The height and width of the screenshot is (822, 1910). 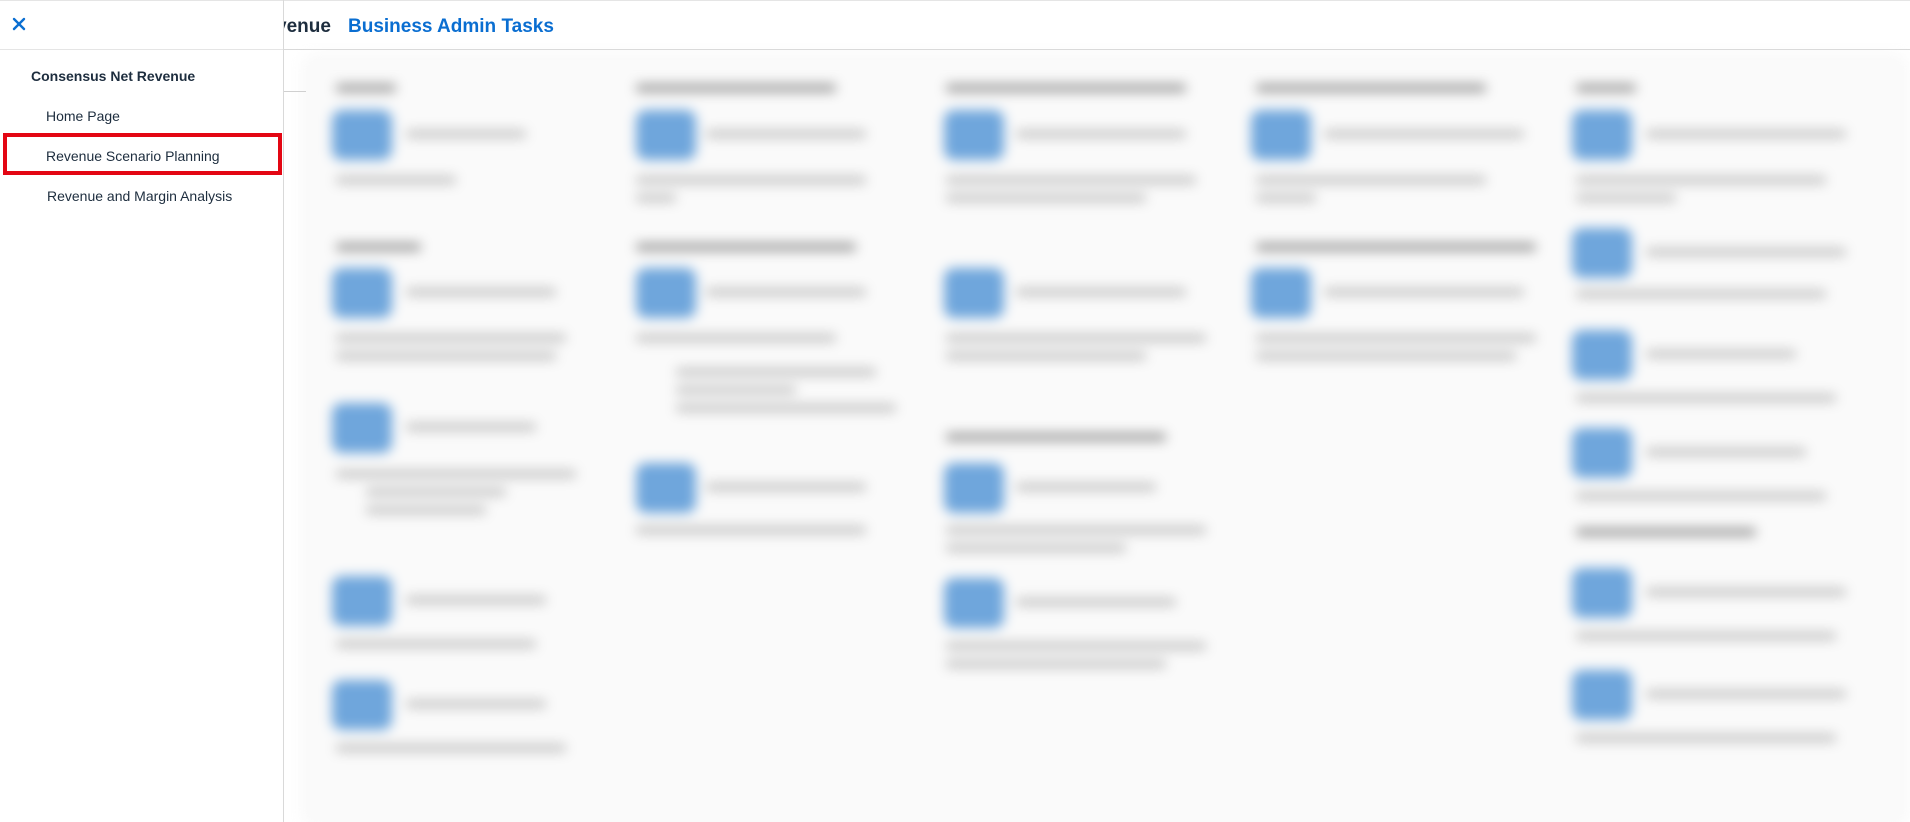 What do you see at coordinates (113, 76) in the screenshot?
I see `nav-group-consensus-net-revenue: Consensus Net Revenue` at bounding box center [113, 76].